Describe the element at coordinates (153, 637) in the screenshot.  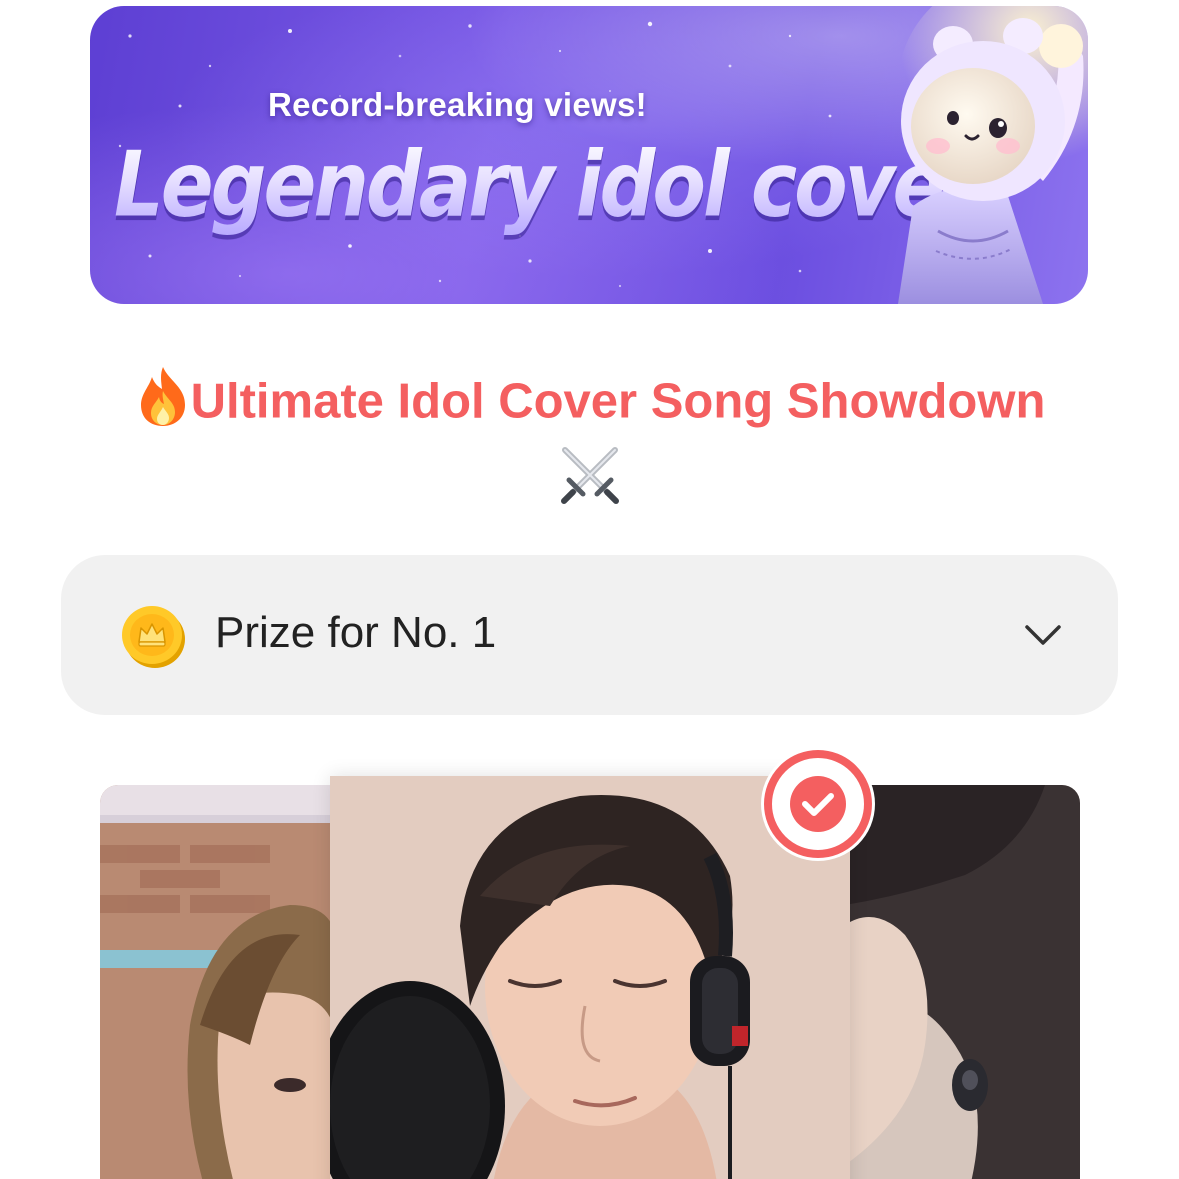
I see `gold-crown-coin-icon` at that location.